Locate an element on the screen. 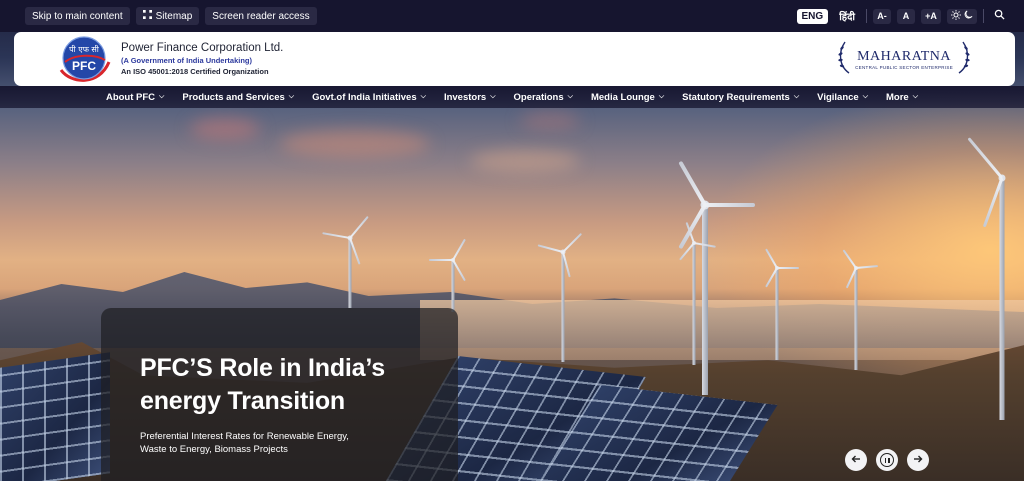 This screenshot has height=481, width=1024. nav-label: Media Lounge is located at coordinates (622, 97).